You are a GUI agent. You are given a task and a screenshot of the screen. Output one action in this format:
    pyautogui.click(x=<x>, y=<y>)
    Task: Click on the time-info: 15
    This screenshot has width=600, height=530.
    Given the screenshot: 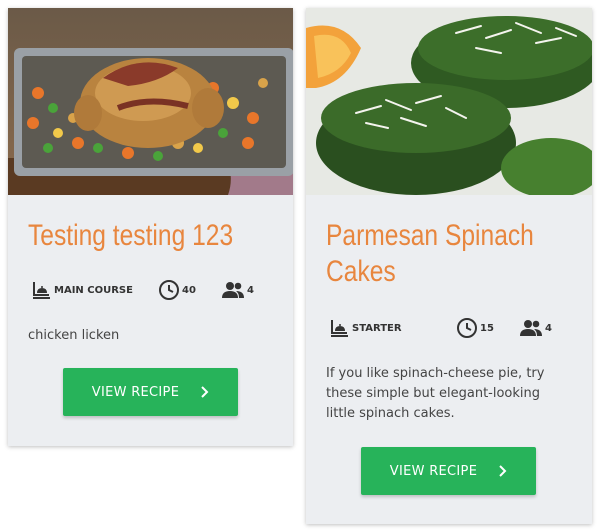 What is the action you would take?
    pyautogui.click(x=475, y=328)
    